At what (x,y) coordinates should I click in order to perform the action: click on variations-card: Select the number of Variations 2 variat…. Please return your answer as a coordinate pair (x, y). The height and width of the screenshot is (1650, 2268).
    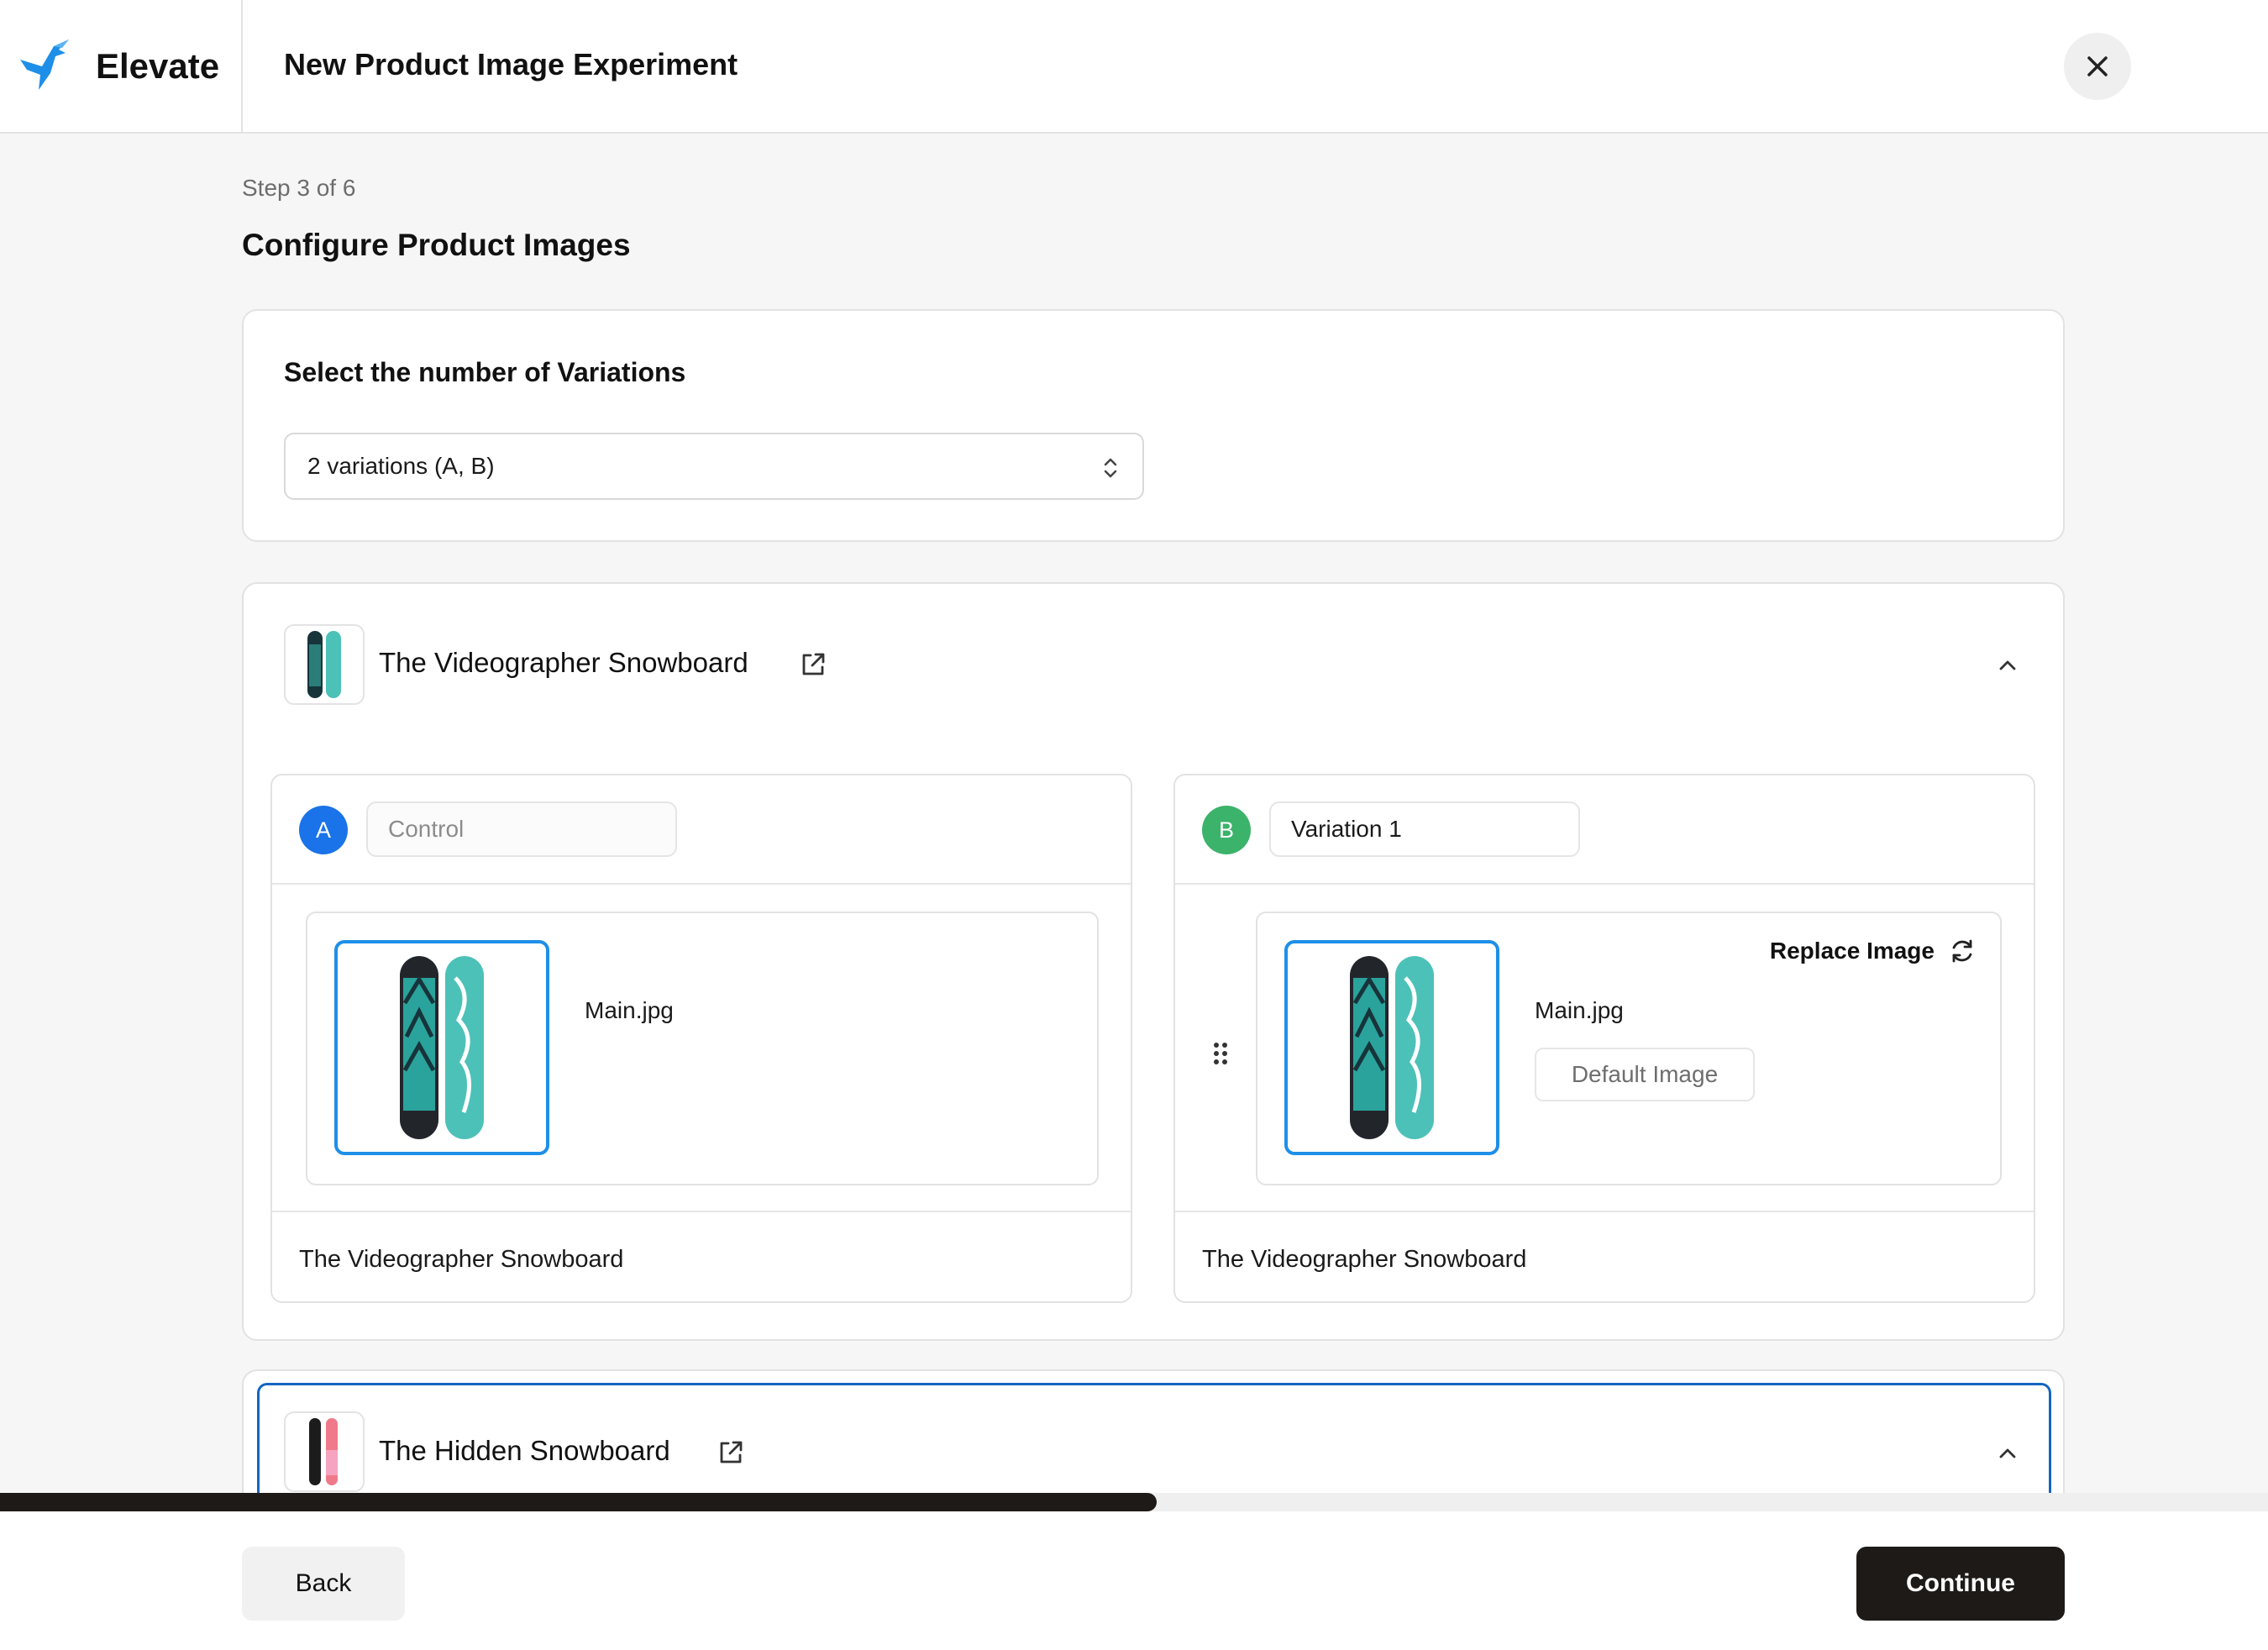
    Looking at the image, I should click on (1153, 425).